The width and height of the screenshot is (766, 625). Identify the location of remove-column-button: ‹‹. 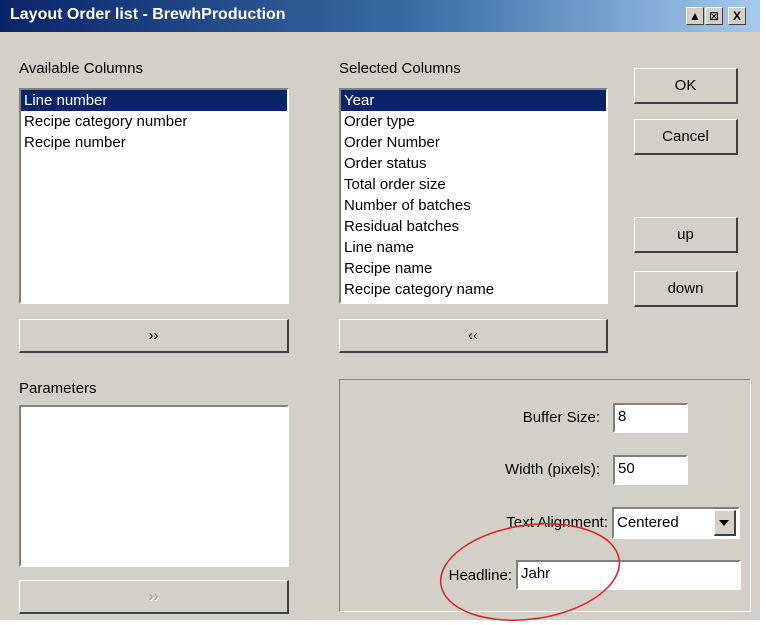
(473, 336).